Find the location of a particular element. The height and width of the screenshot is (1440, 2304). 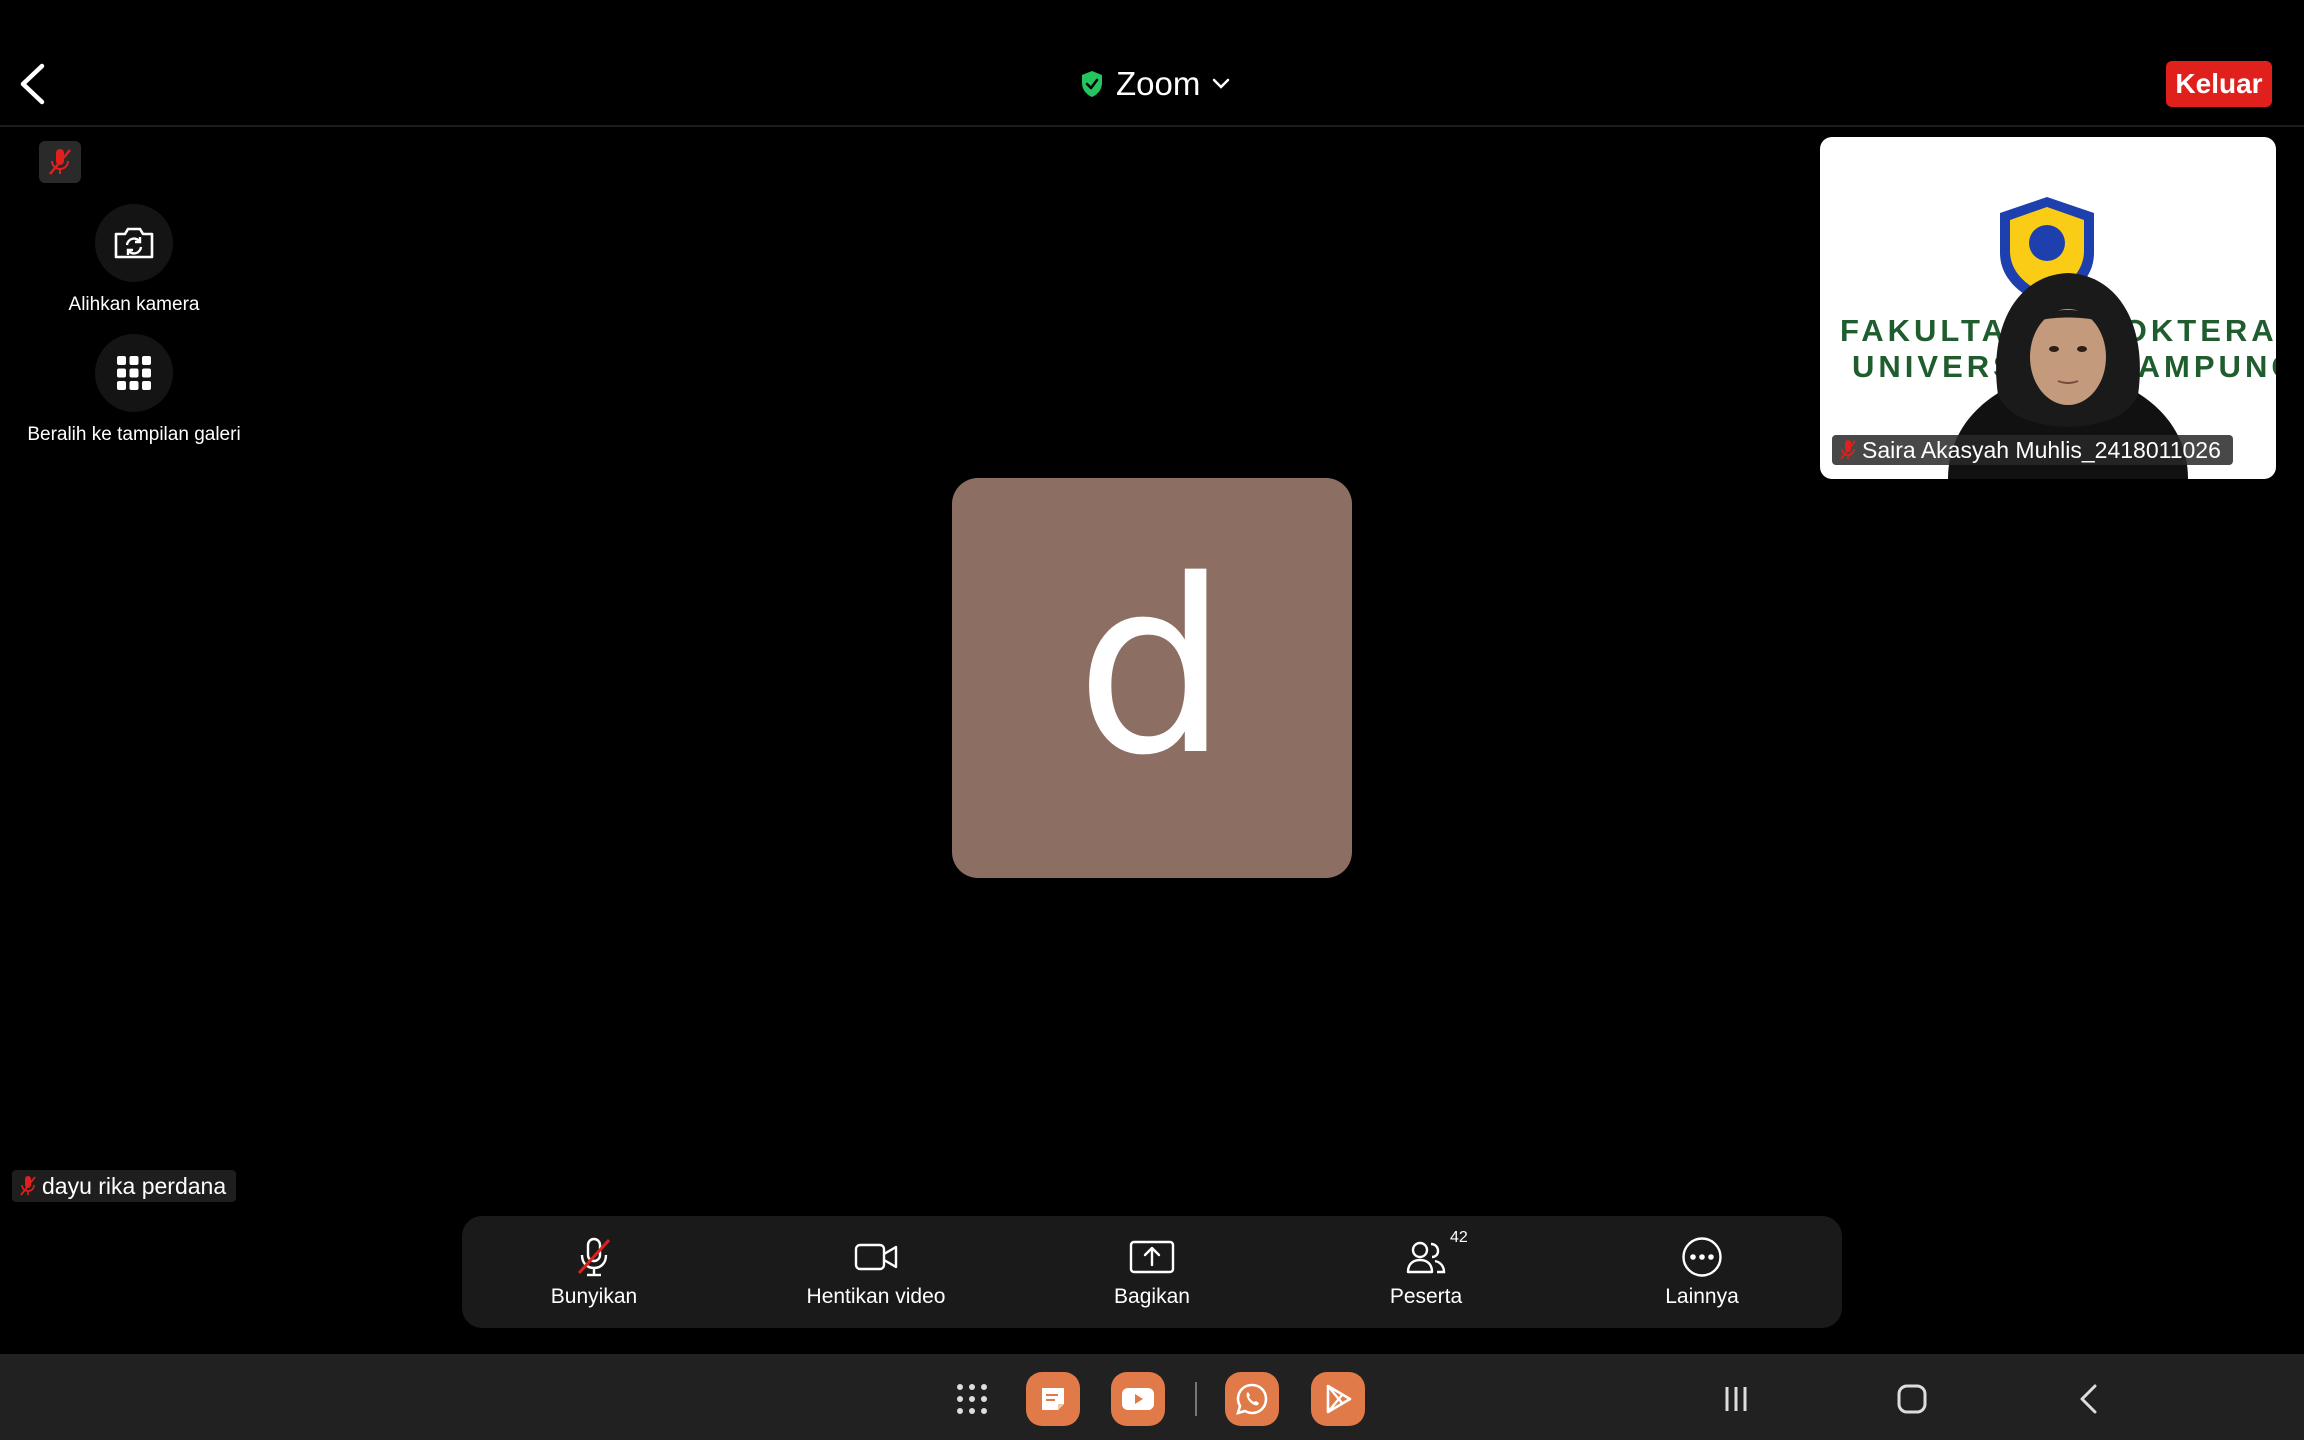

share-label: Bagikan is located at coordinates (1152, 1296).